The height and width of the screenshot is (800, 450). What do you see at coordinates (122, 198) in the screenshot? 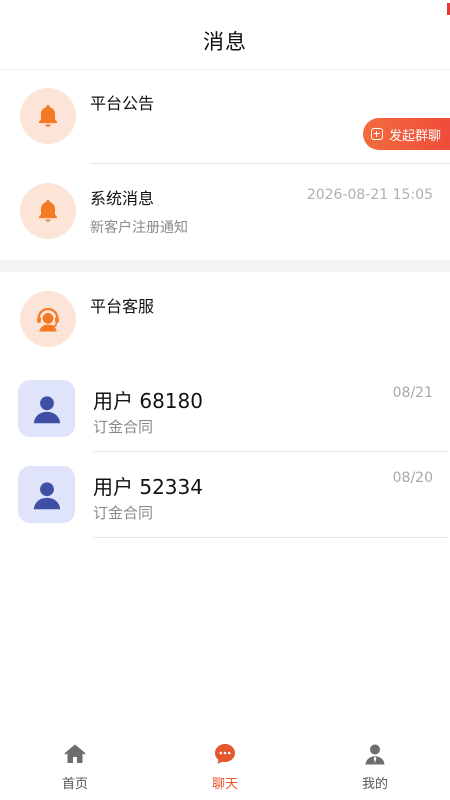
I see `system-message-title: 系统消息` at bounding box center [122, 198].